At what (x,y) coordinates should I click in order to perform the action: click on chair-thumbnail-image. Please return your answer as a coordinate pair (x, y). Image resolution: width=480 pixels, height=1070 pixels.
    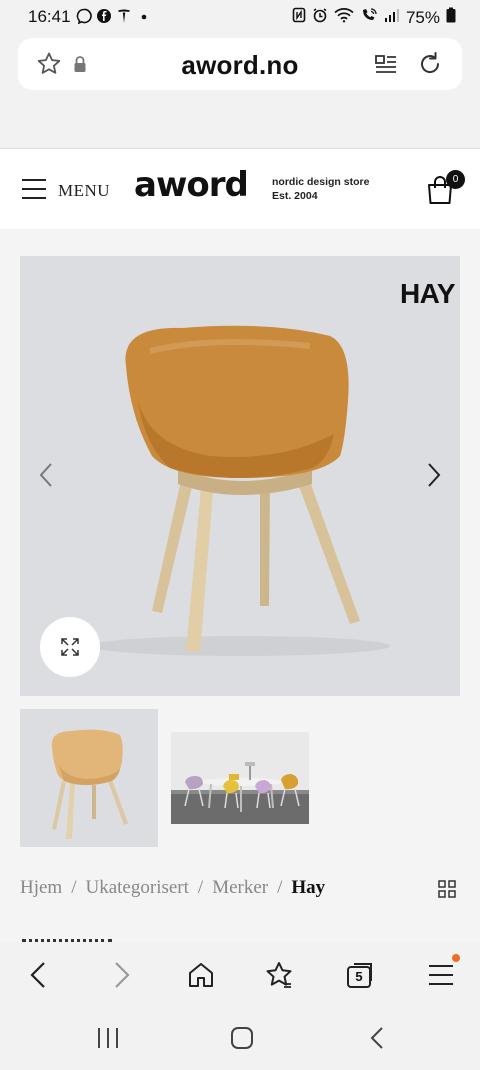
    Looking at the image, I should click on (89, 784).